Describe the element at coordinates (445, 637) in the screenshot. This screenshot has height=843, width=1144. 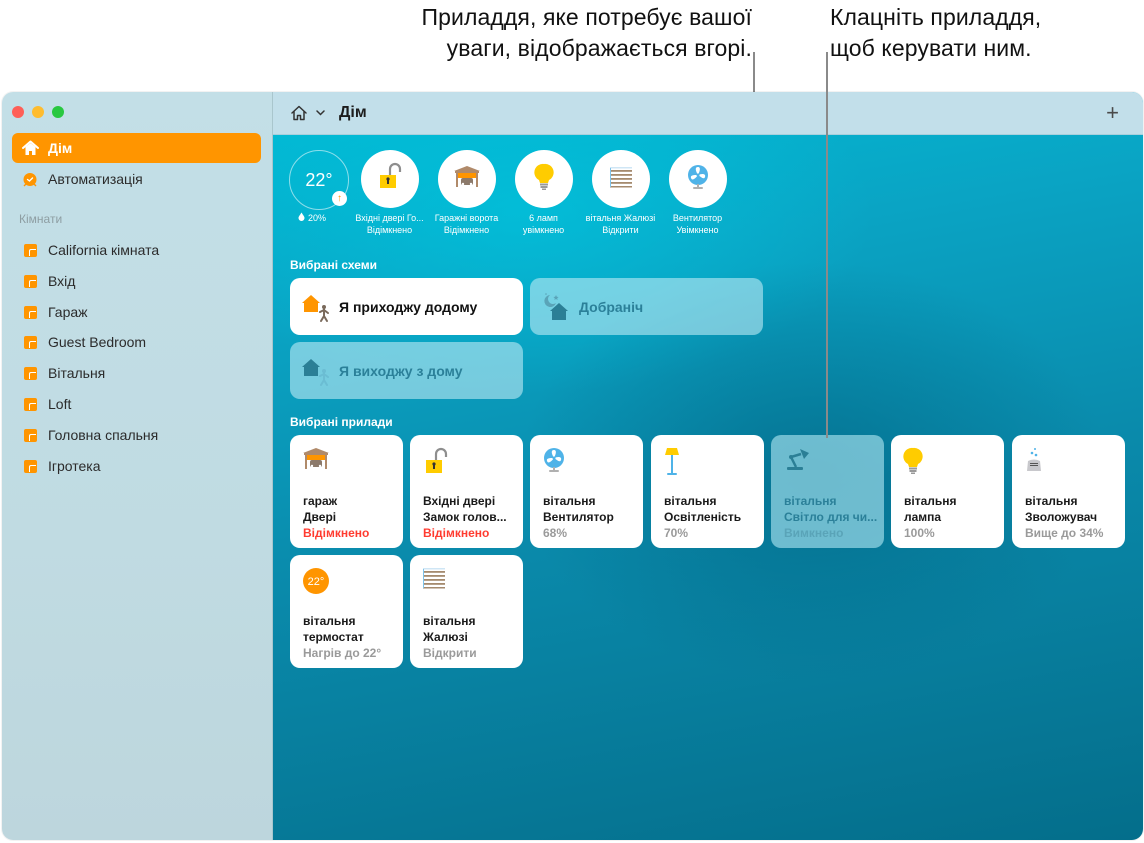
I see `accessory-name: Жалюзі` at that location.